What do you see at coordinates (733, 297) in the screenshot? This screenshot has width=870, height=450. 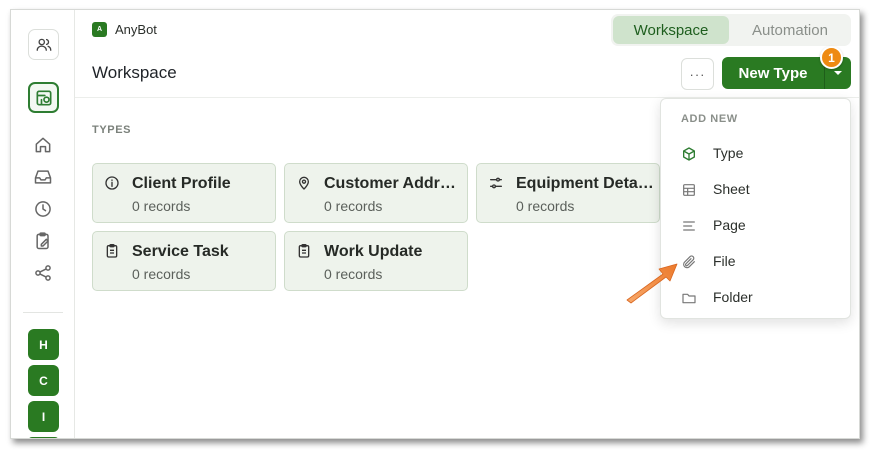 I see `menu-item-label: Folder` at bounding box center [733, 297].